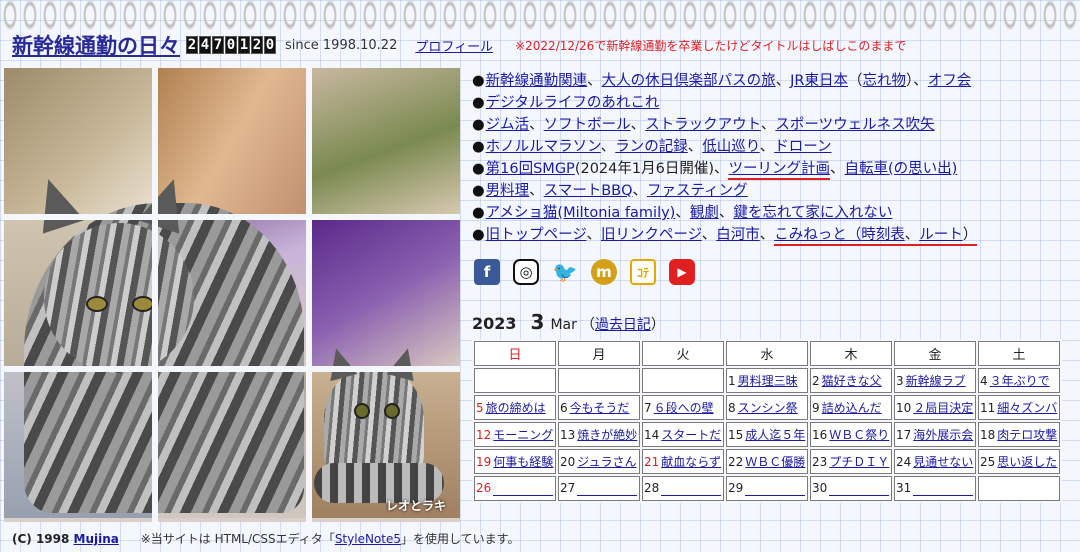  What do you see at coordinates (682, 272) in the screenshot?
I see `youtube-icon: ▶` at bounding box center [682, 272].